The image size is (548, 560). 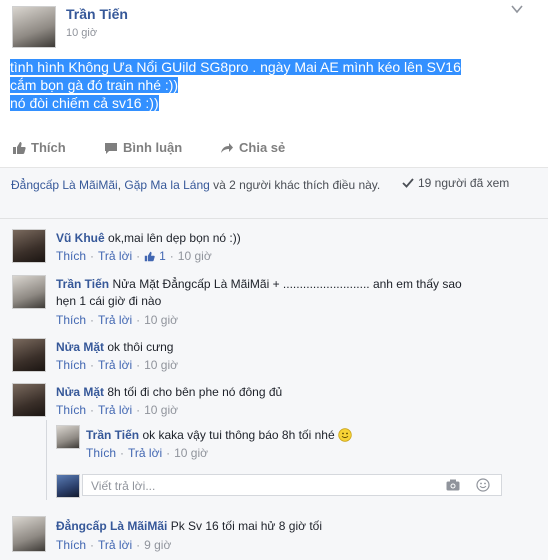 I want to click on chevron-down-icon, so click(x=517, y=9).